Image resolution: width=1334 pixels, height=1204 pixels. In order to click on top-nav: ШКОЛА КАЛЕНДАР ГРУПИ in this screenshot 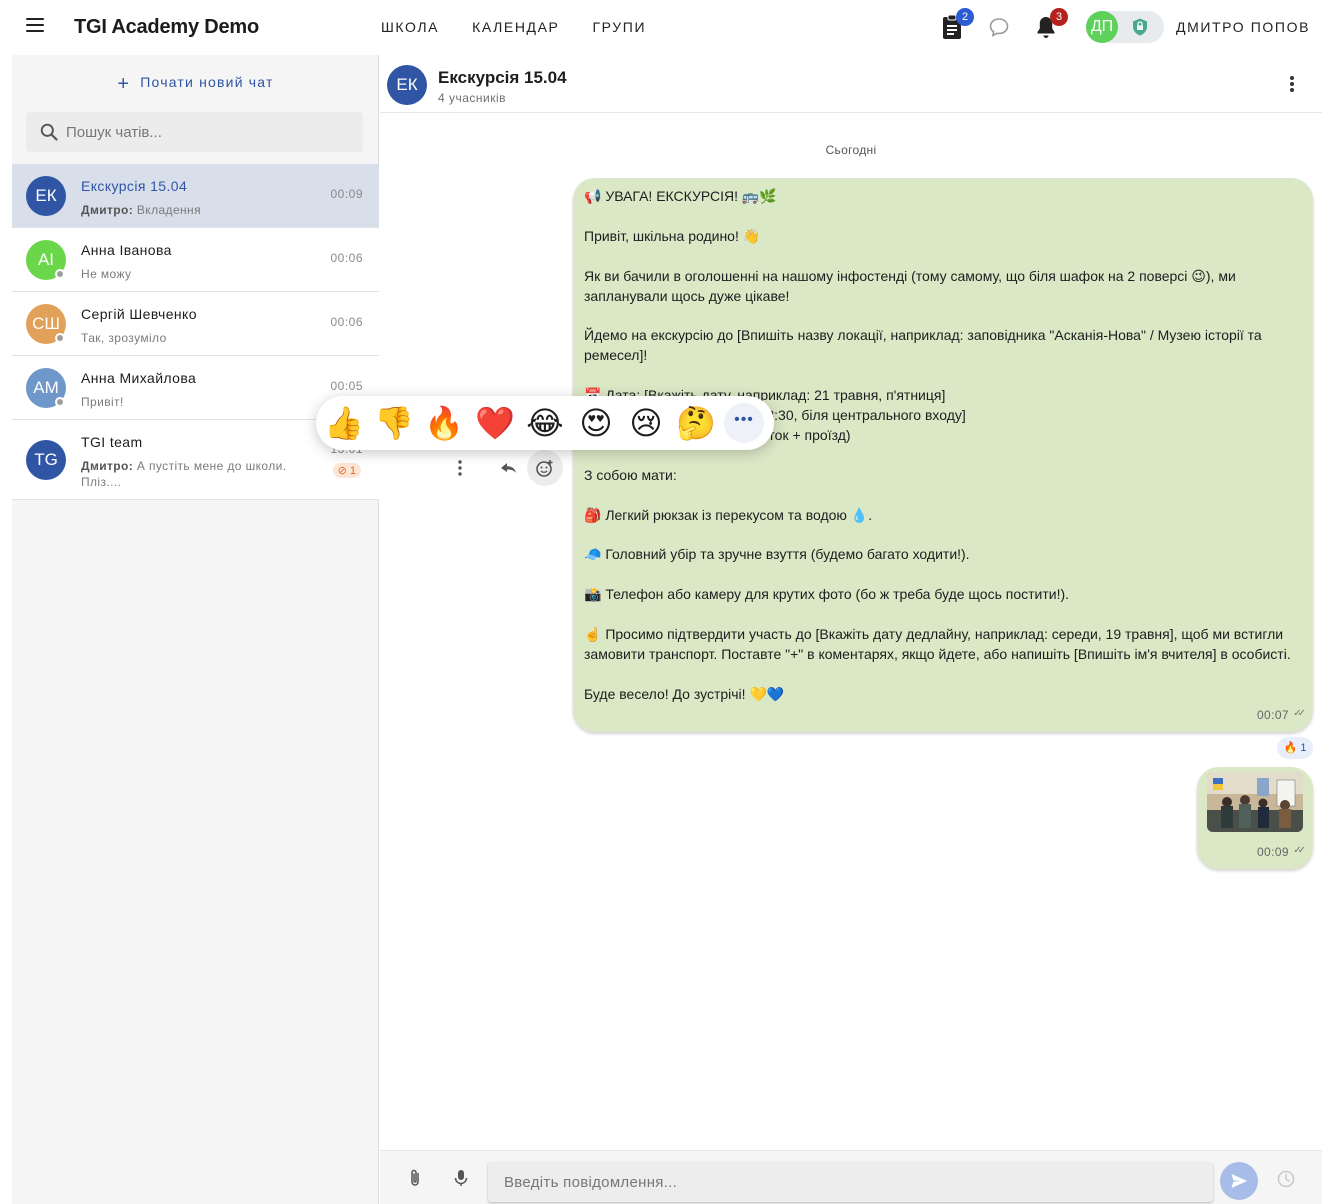, I will do `click(513, 27)`.